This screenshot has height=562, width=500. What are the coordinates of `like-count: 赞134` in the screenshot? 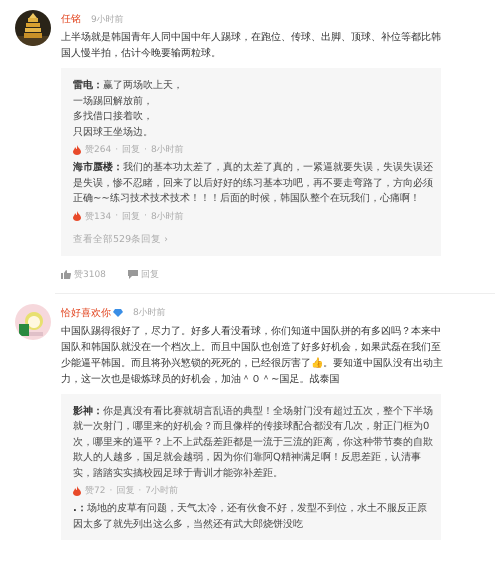 It's located at (98, 216).